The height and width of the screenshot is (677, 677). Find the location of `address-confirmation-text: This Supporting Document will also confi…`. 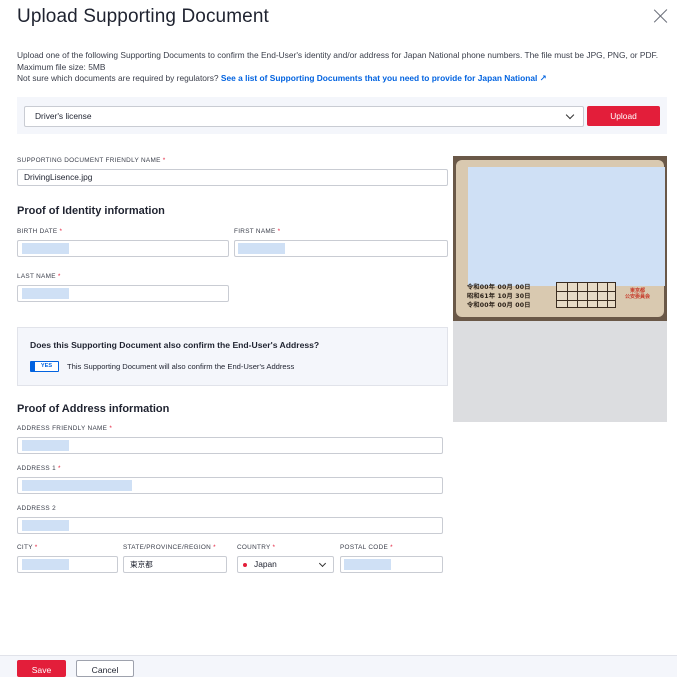

address-confirmation-text: This Supporting Document will also confi… is located at coordinates (181, 366).